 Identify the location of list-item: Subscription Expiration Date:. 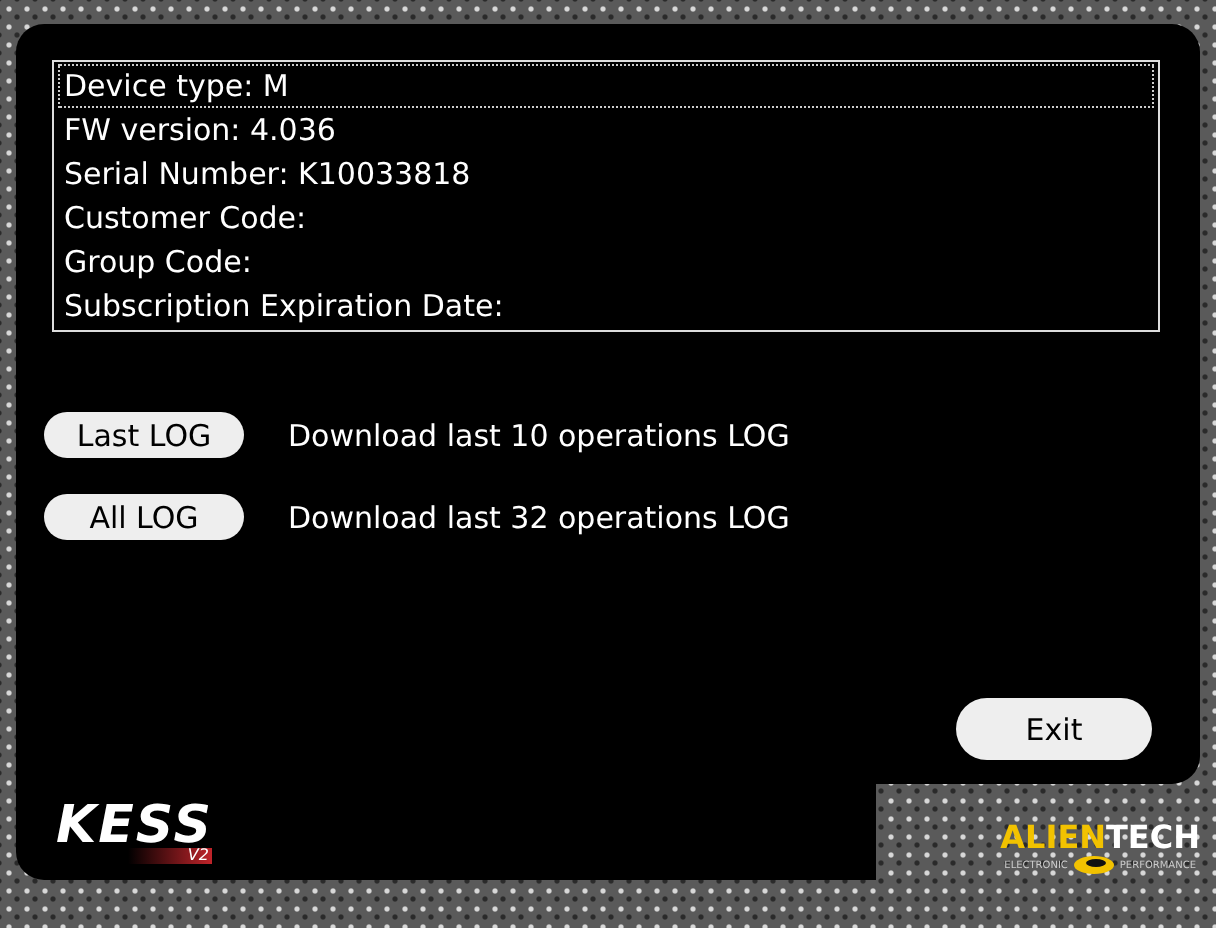
(606, 306).